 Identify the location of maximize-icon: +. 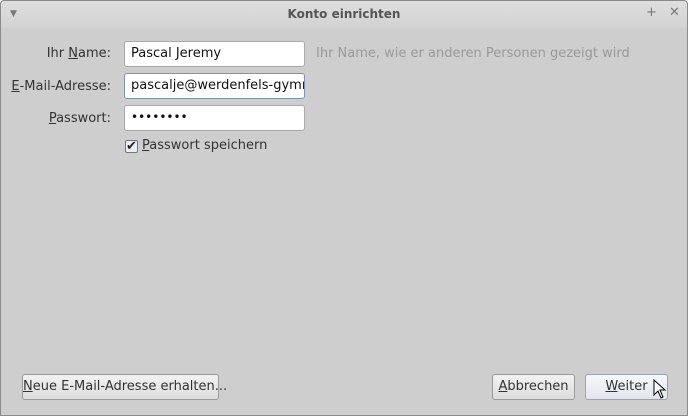
(651, 12).